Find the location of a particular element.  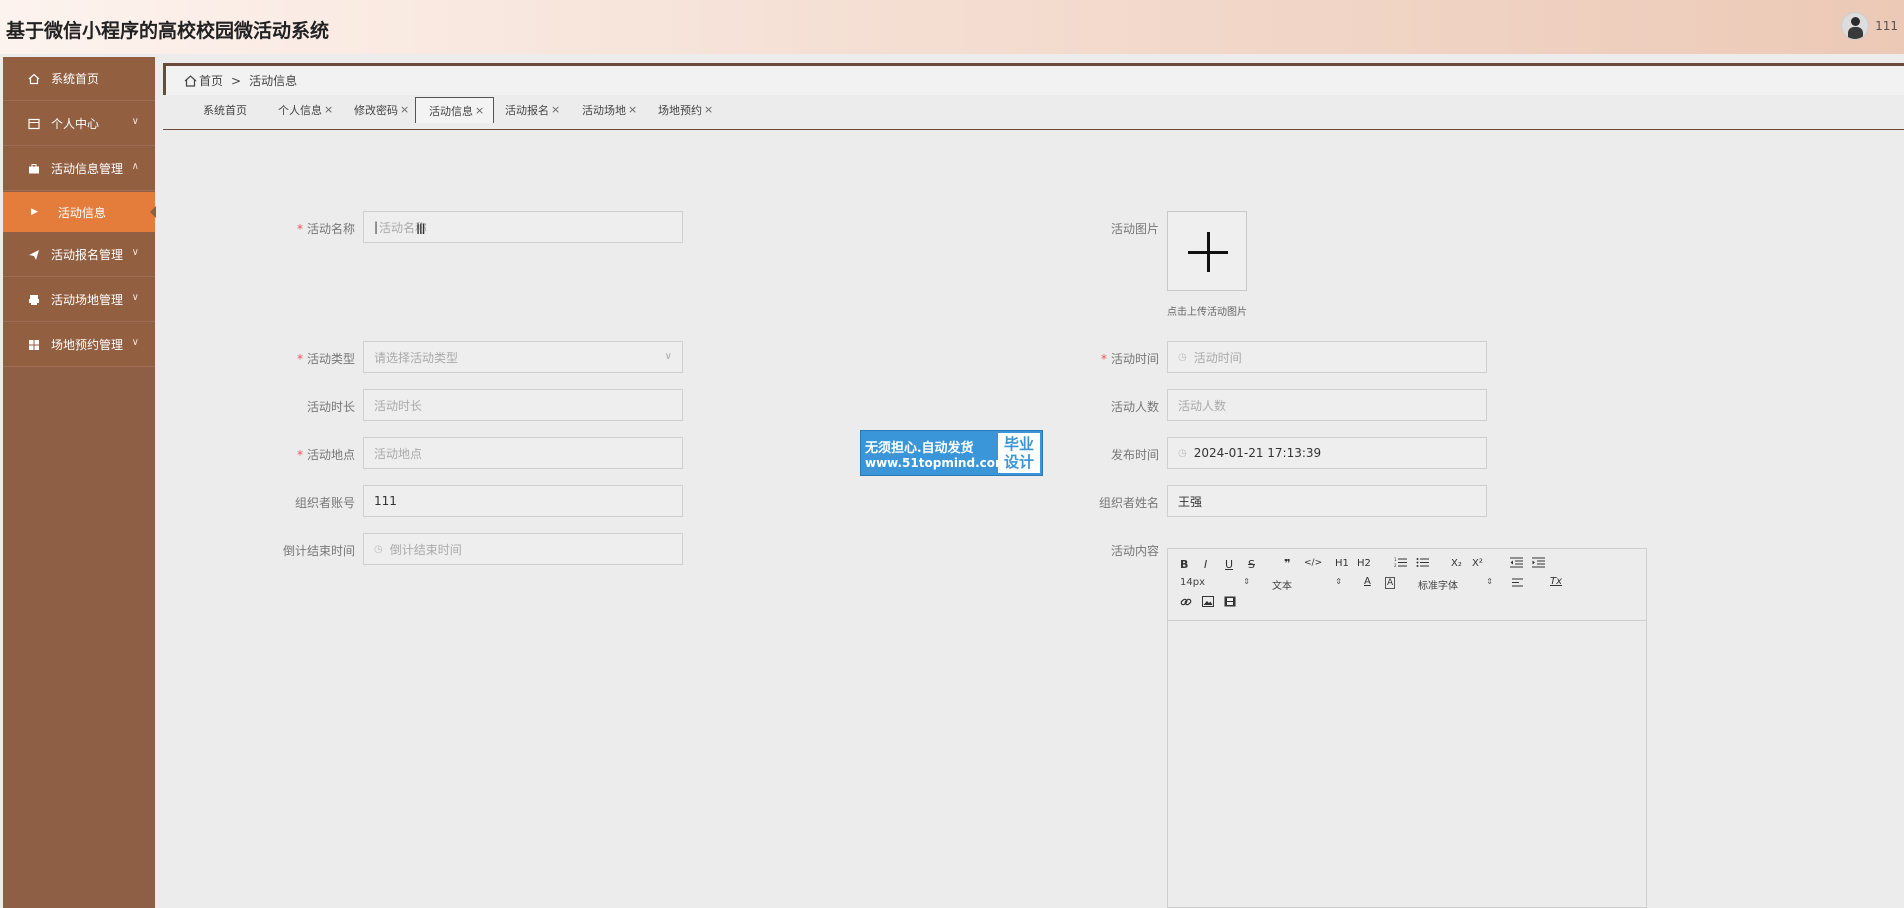

image-upload-button is located at coordinates (1207, 251).